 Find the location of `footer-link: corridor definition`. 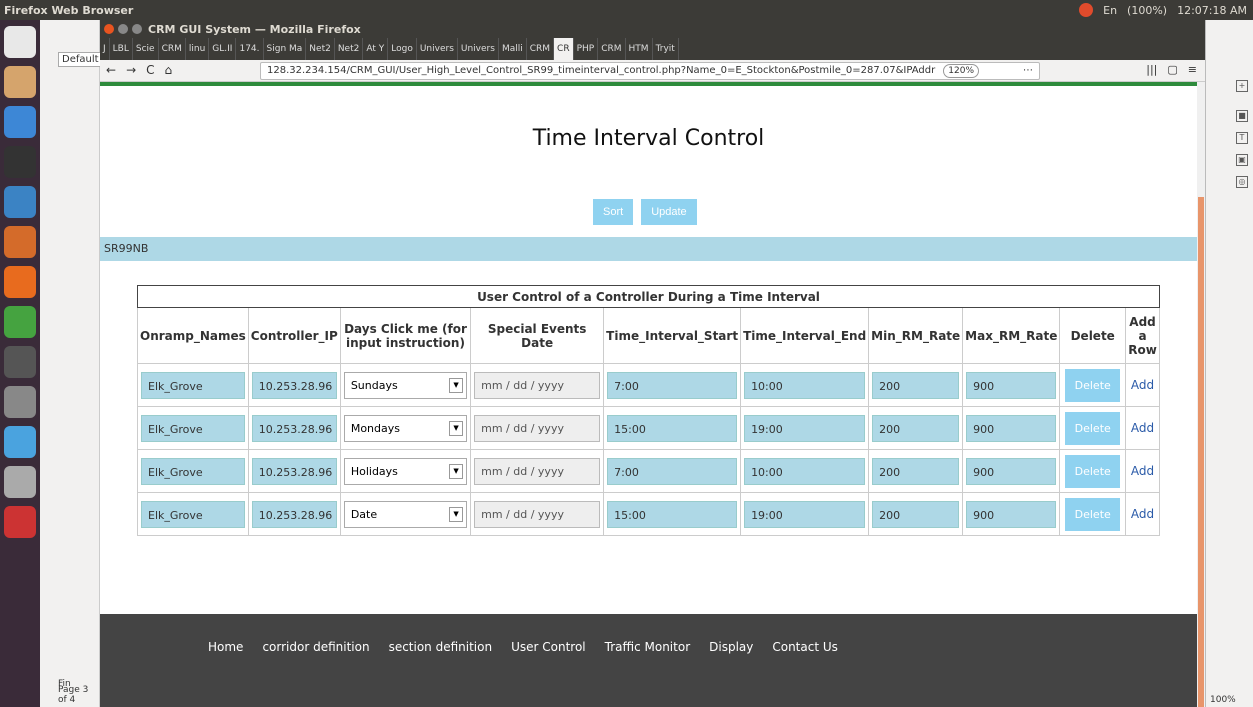

footer-link: corridor definition is located at coordinates (315, 647).